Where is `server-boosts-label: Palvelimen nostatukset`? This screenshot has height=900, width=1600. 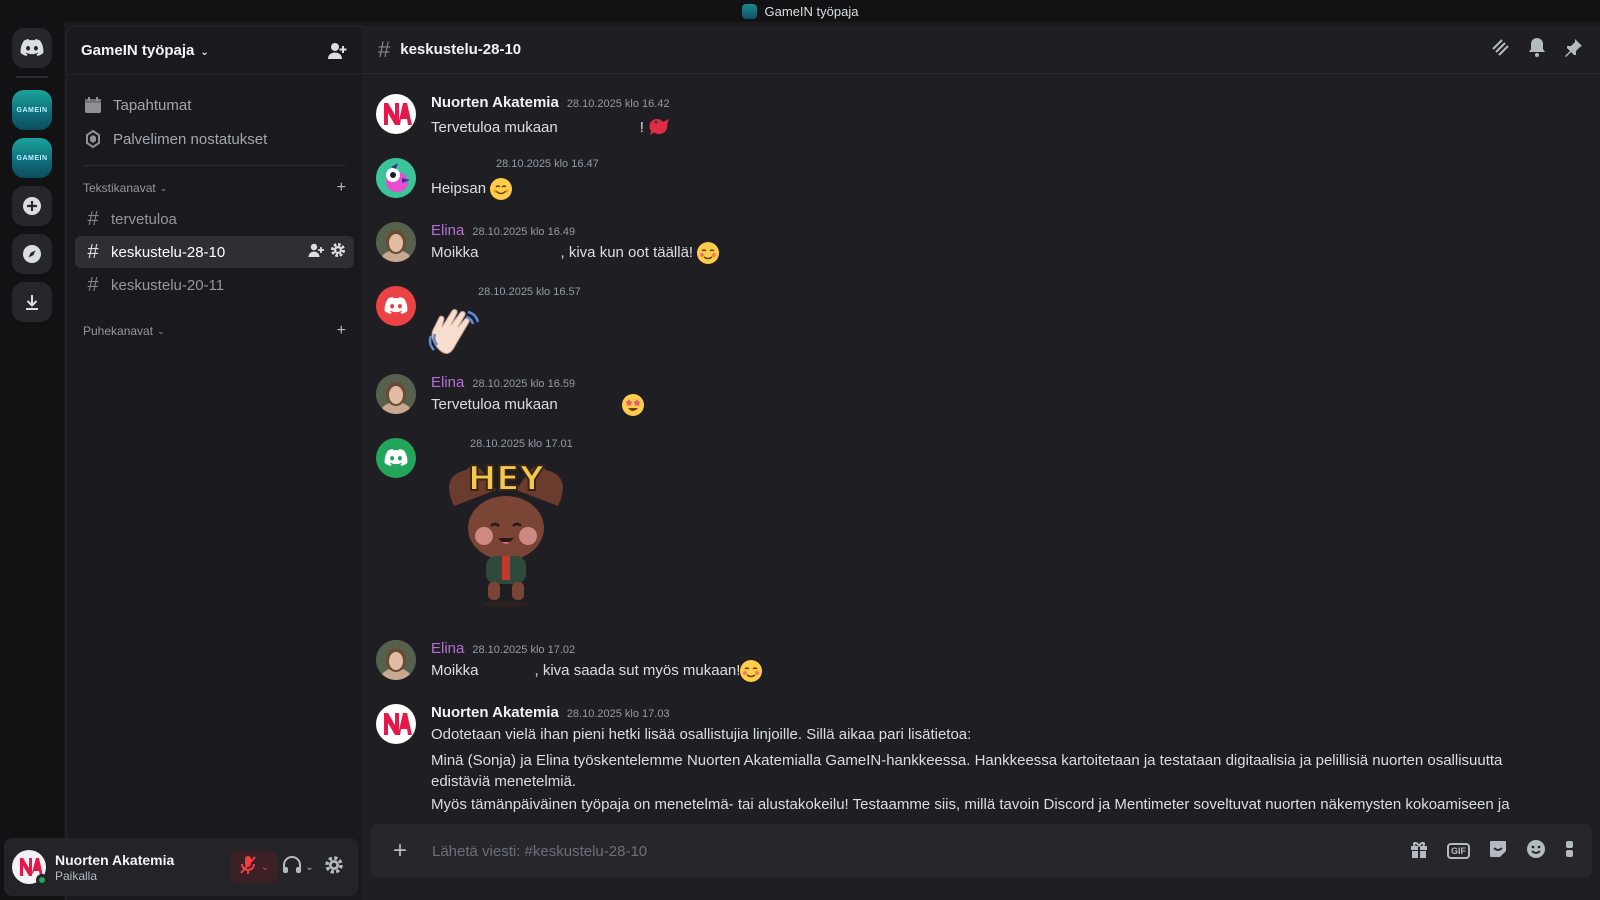
server-boosts-label: Palvelimen nostatukset is located at coordinates (190, 139).